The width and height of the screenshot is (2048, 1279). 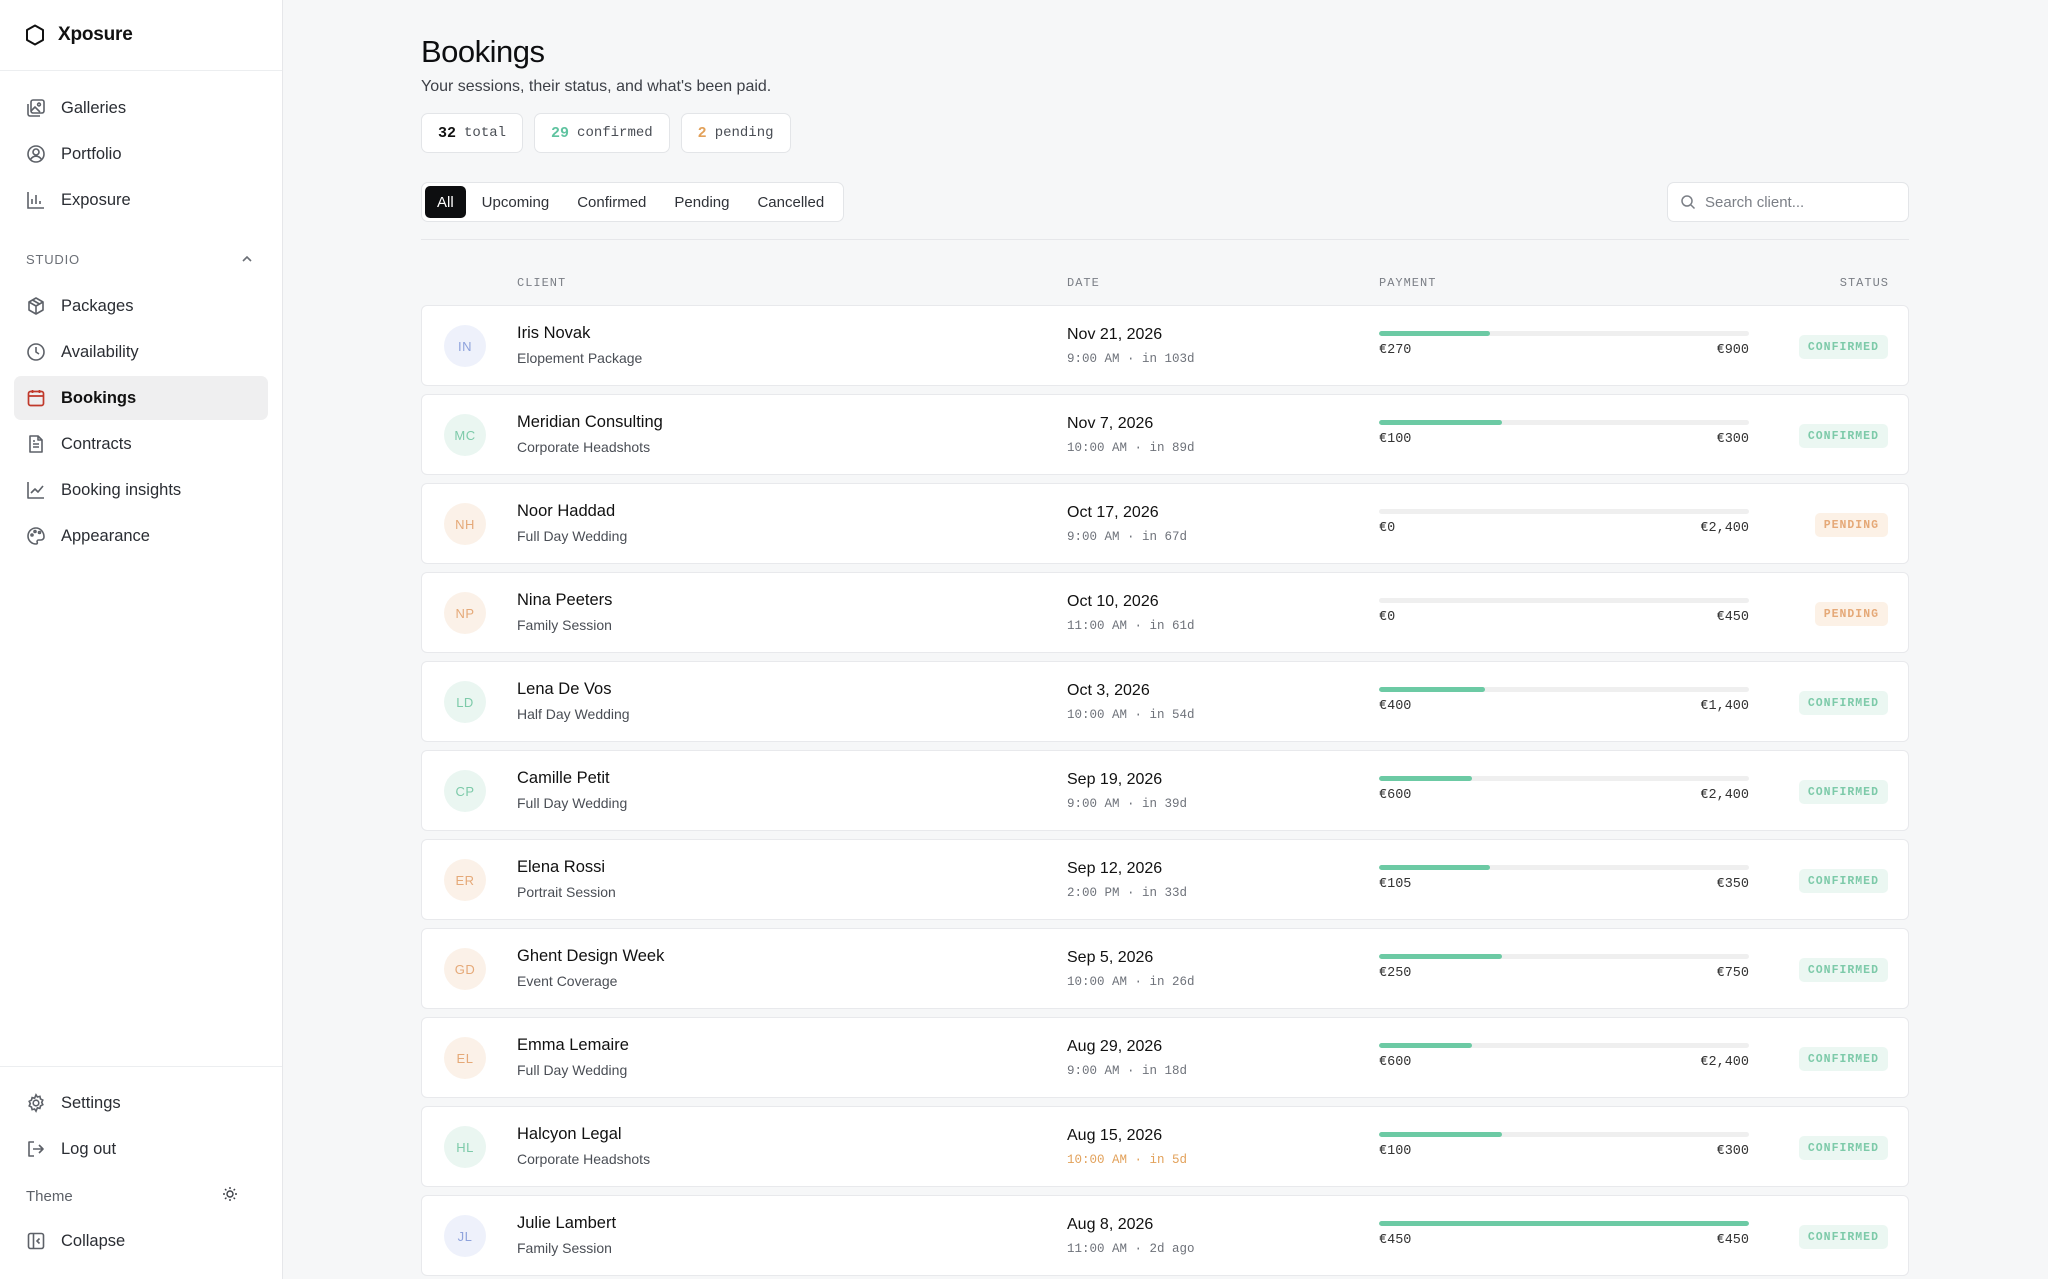 I want to click on sidebar-item-logout: Log out, so click(x=141, y=1149).